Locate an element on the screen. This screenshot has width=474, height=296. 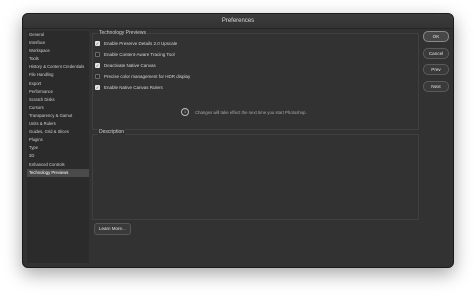
option-hdr-color-management: Precise color management for HDR display is located at coordinates (142, 76).